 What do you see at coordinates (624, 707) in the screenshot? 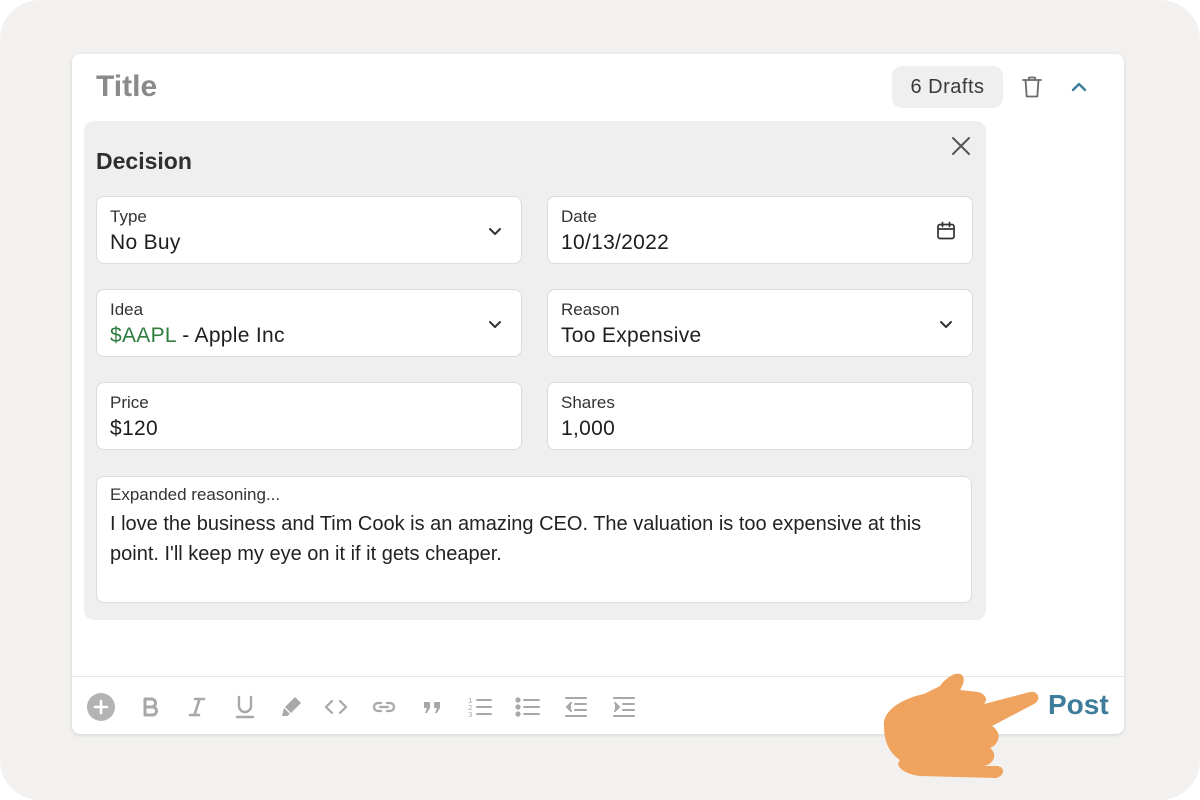
I see `indent-icon` at bounding box center [624, 707].